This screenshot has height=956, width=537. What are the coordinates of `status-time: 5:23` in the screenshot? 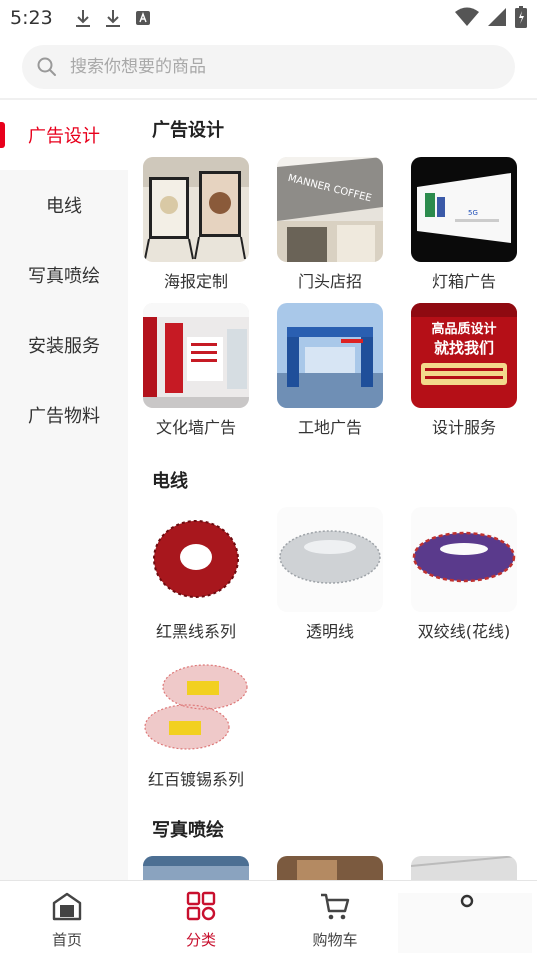 It's located at (31, 18).